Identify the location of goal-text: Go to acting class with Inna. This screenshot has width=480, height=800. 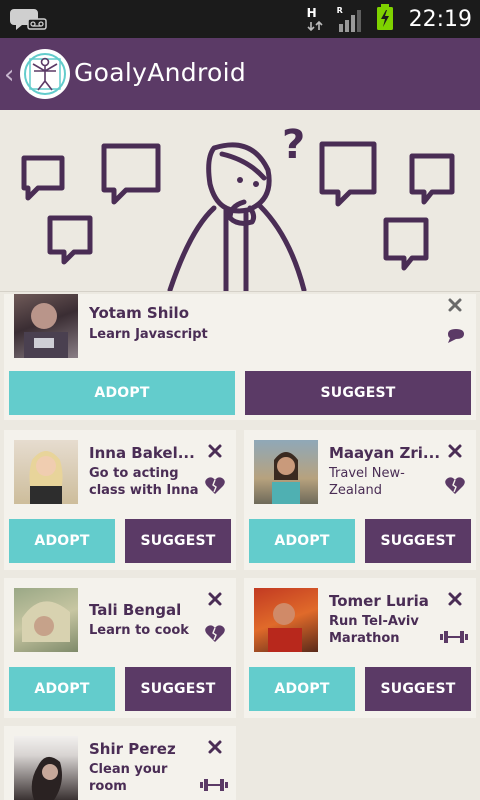
(144, 482).